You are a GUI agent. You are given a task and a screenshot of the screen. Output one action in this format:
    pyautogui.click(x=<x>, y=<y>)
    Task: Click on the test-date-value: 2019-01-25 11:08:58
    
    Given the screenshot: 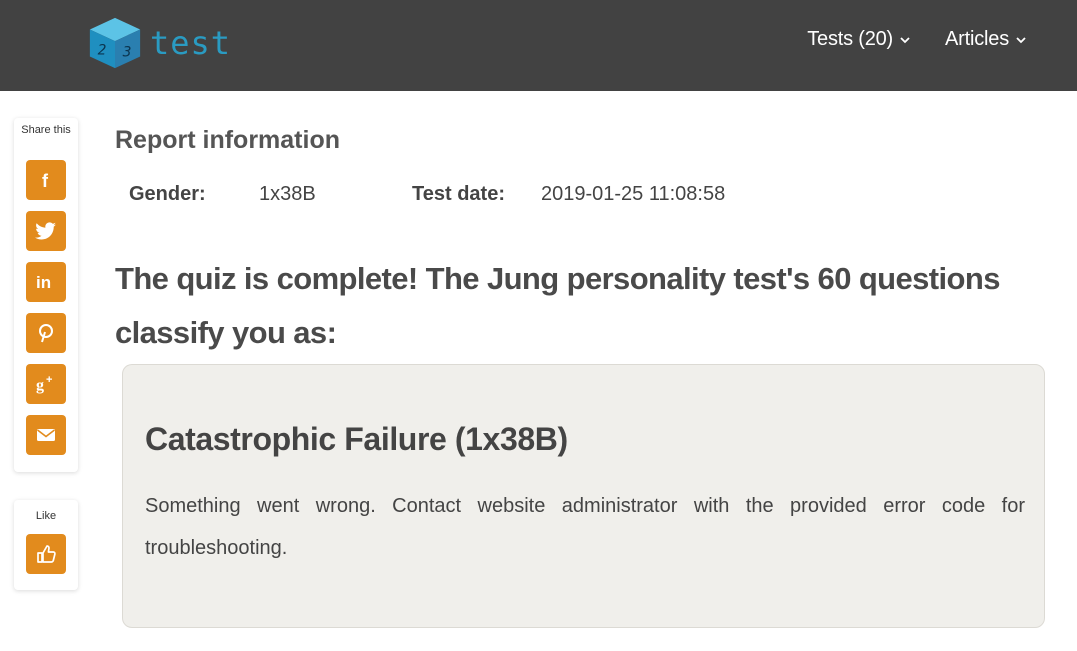 What is the action you would take?
    pyautogui.click(x=633, y=194)
    